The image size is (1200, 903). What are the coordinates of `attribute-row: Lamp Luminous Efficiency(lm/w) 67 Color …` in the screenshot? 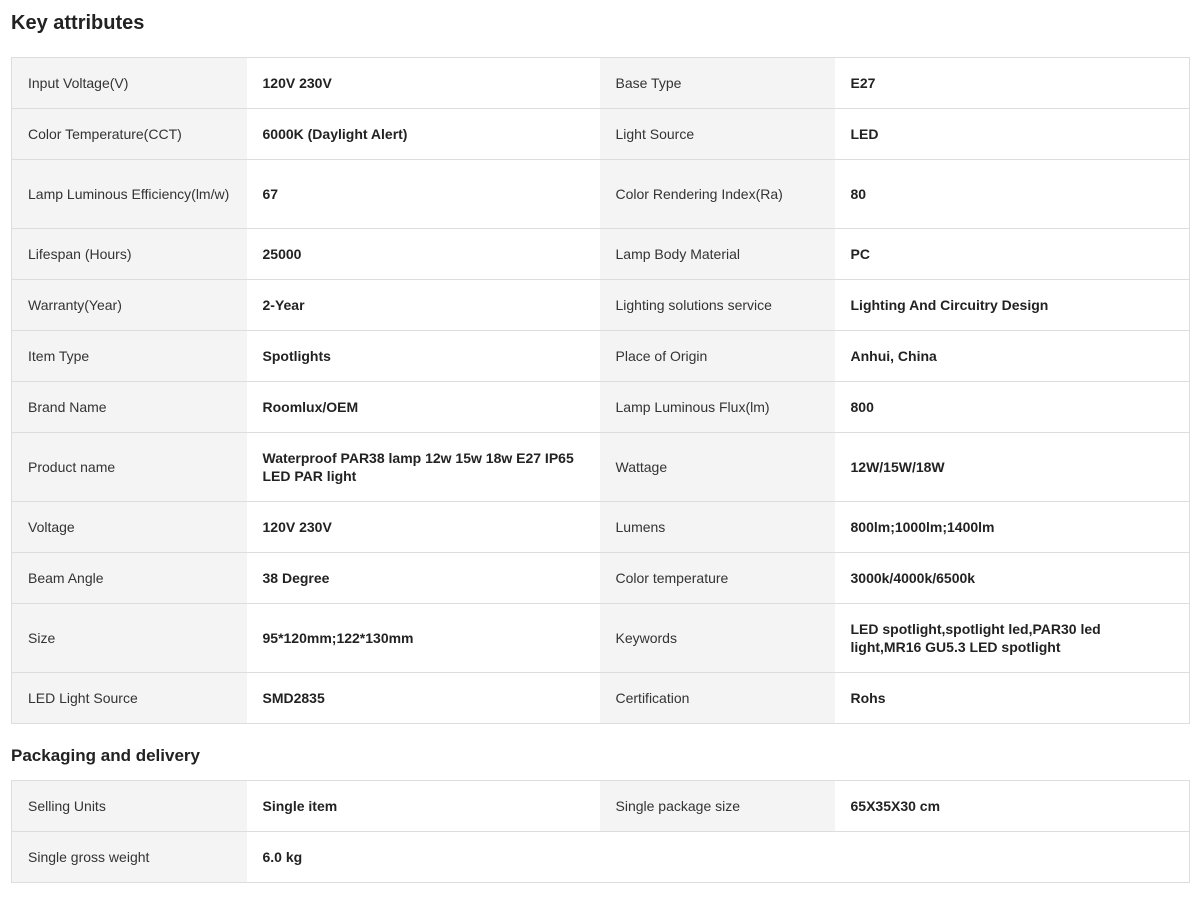 It's located at (600, 194).